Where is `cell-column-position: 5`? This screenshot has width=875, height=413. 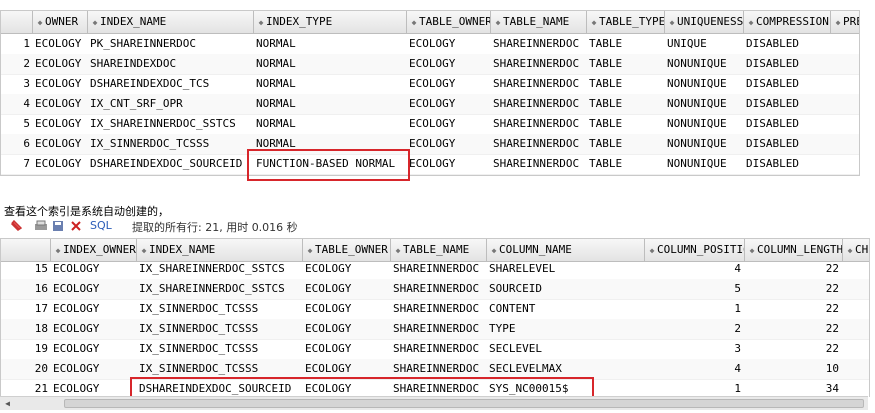
cell-column-position: 5 is located at coordinates (695, 289).